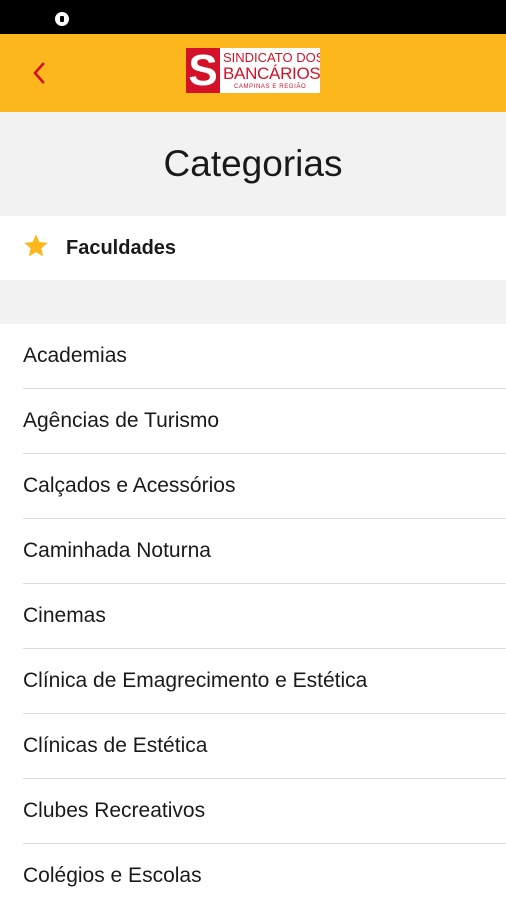 The image size is (506, 909). Describe the element at coordinates (121, 420) in the screenshot. I see `category-label: Agências de Turismo` at that location.